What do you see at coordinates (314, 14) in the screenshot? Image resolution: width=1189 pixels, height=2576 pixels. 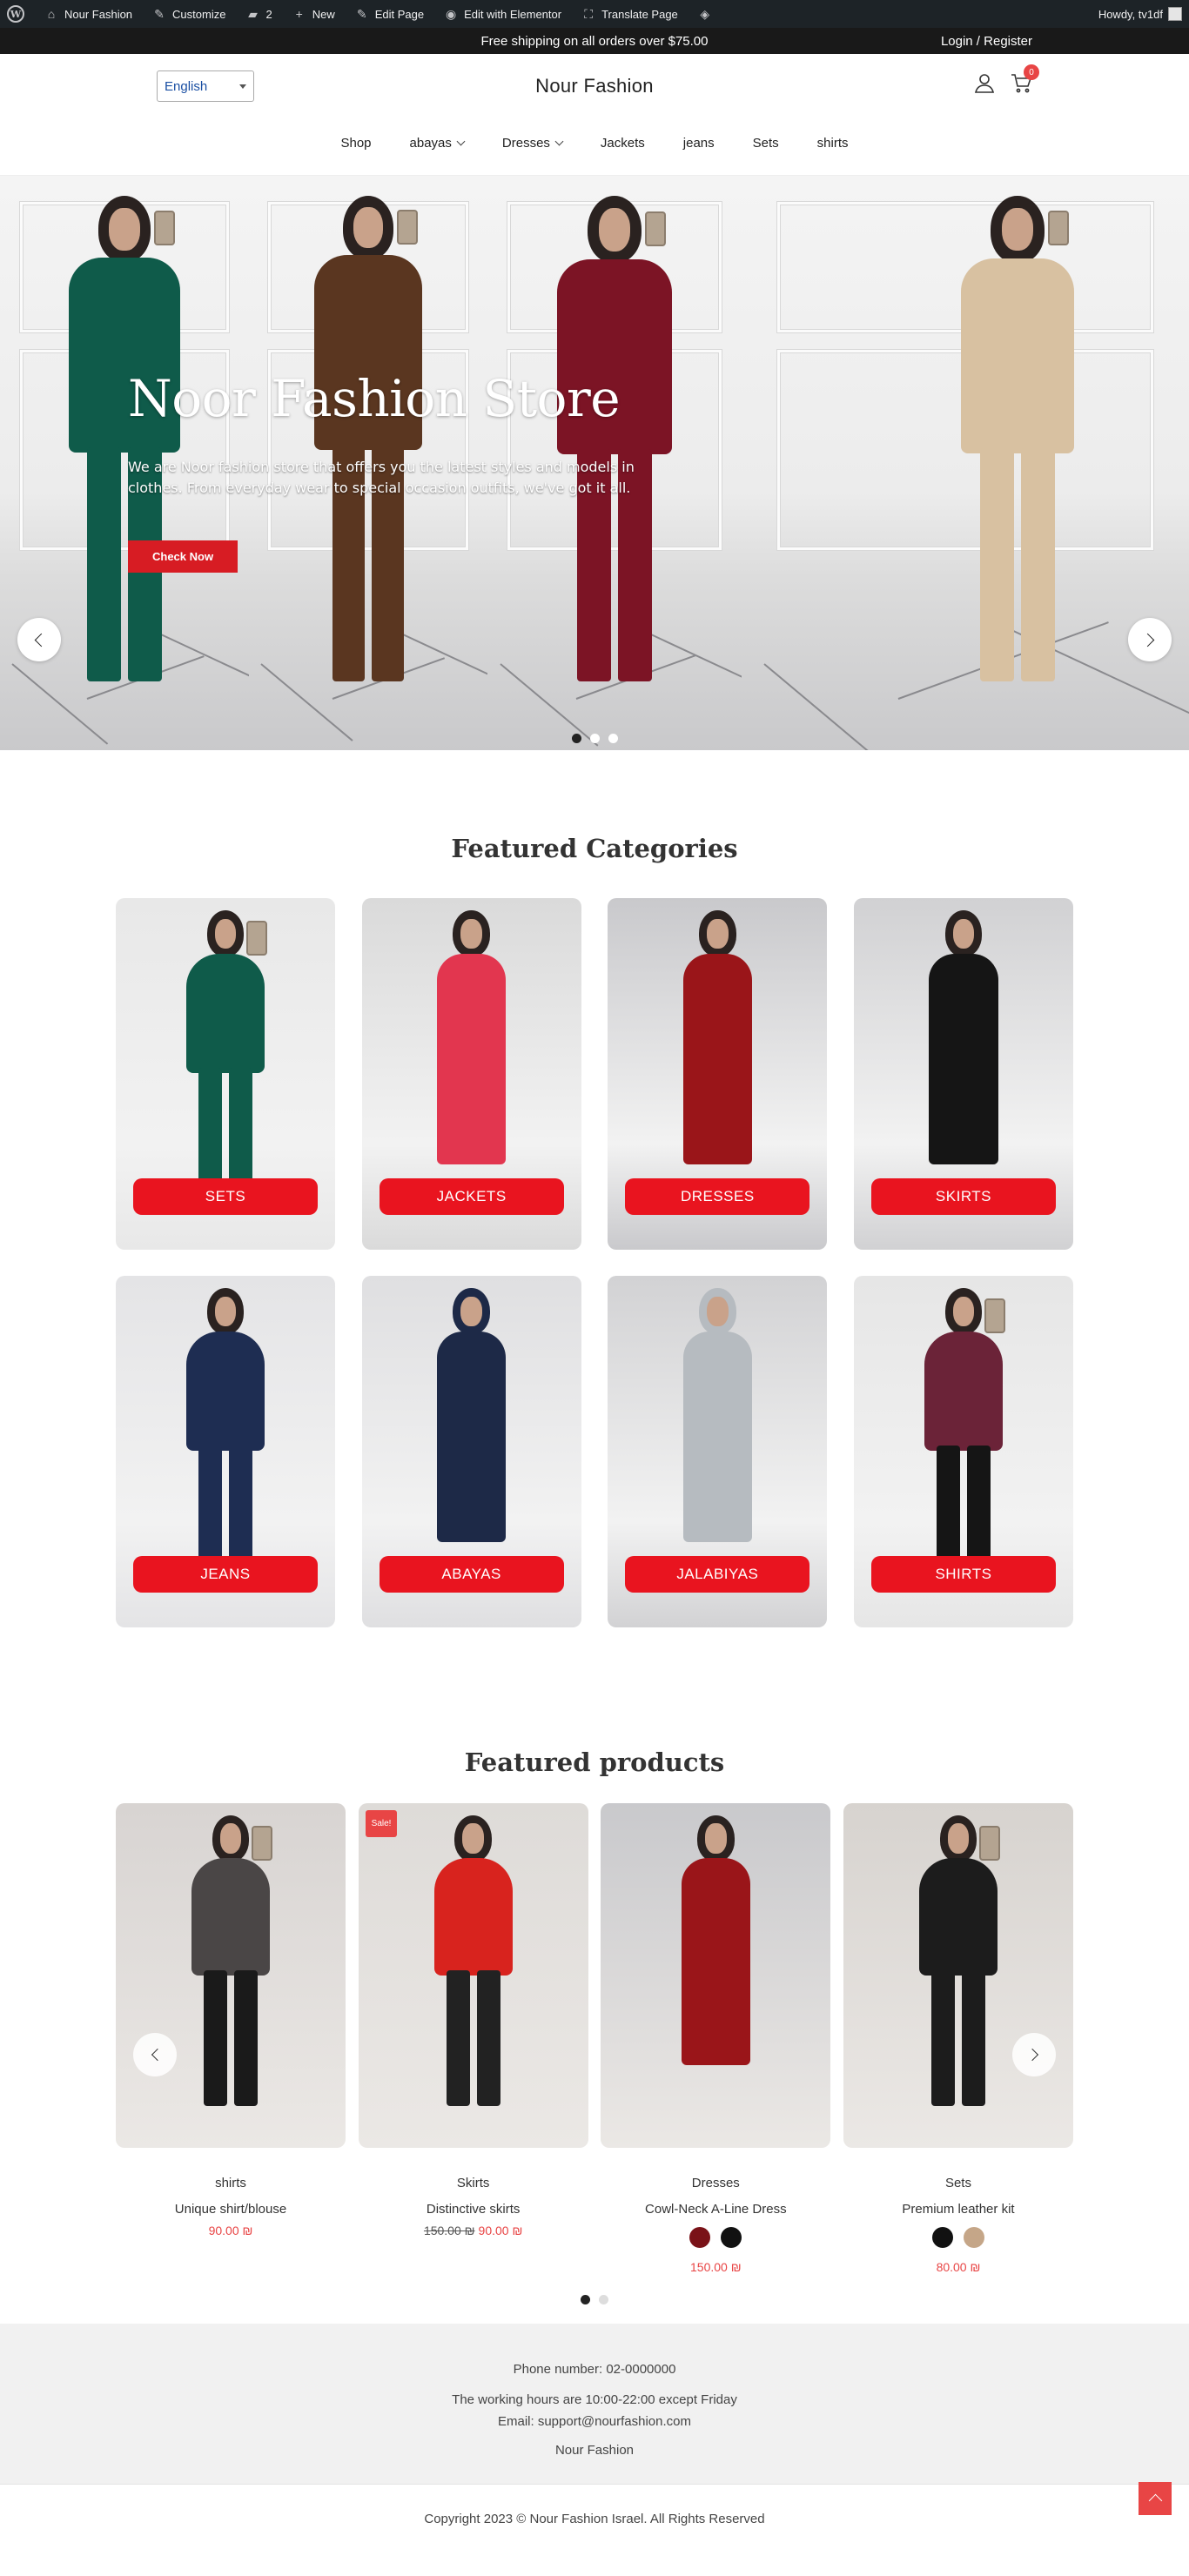 I see `admin-new: + New` at bounding box center [314, 14].